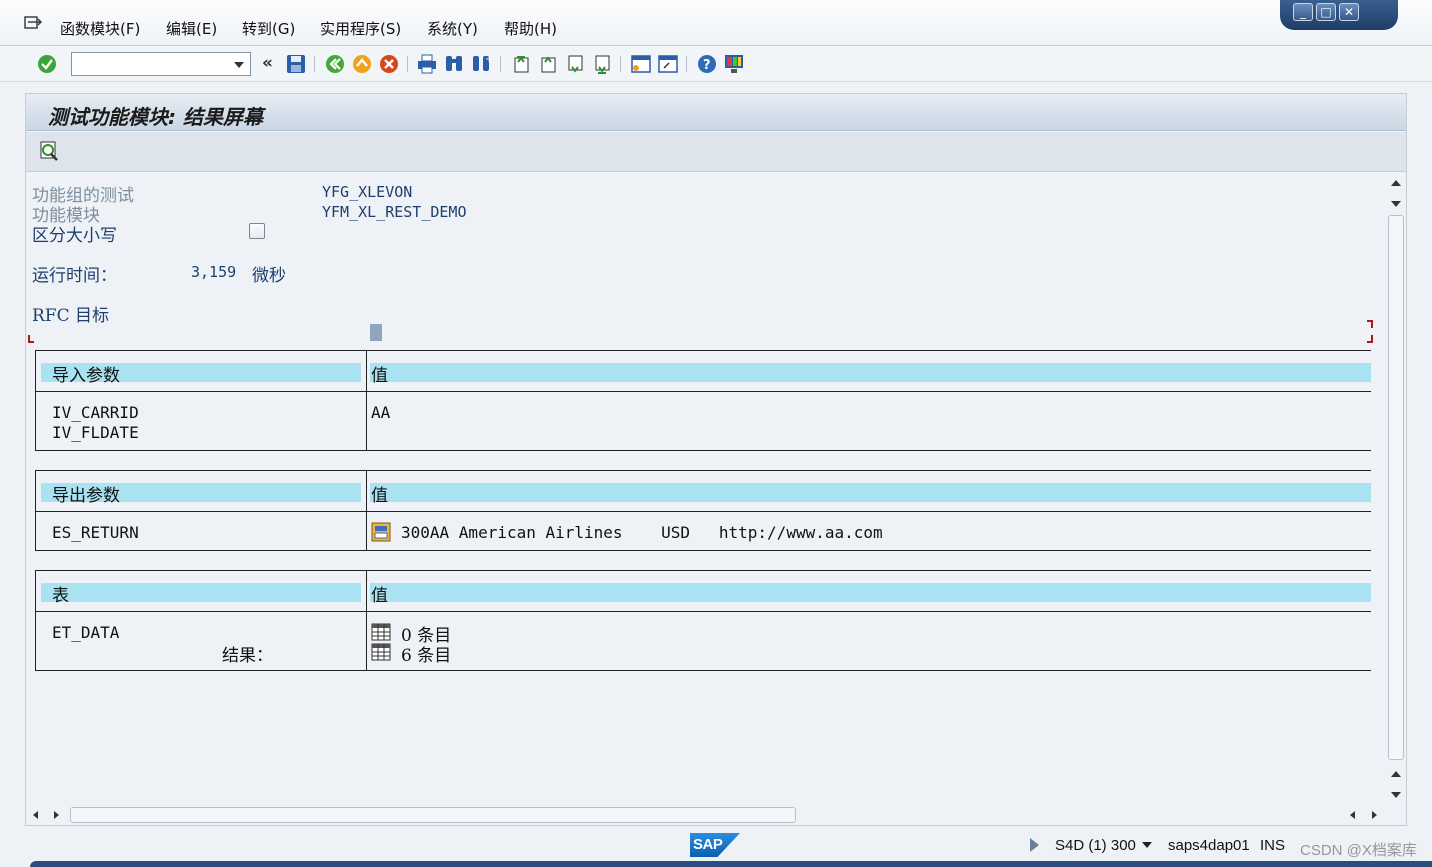 The width and height of the screenshot is (1432, 867). I want to click on maximize-icon: □, so click(1326, 12).